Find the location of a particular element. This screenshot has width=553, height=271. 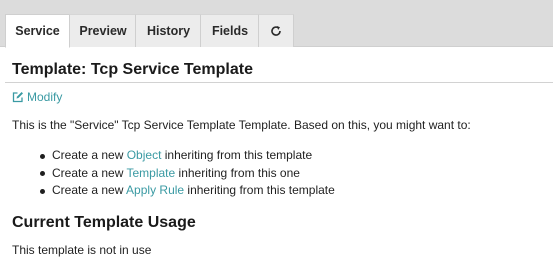

tab-history-label: History is located at coordinates (168, 31).